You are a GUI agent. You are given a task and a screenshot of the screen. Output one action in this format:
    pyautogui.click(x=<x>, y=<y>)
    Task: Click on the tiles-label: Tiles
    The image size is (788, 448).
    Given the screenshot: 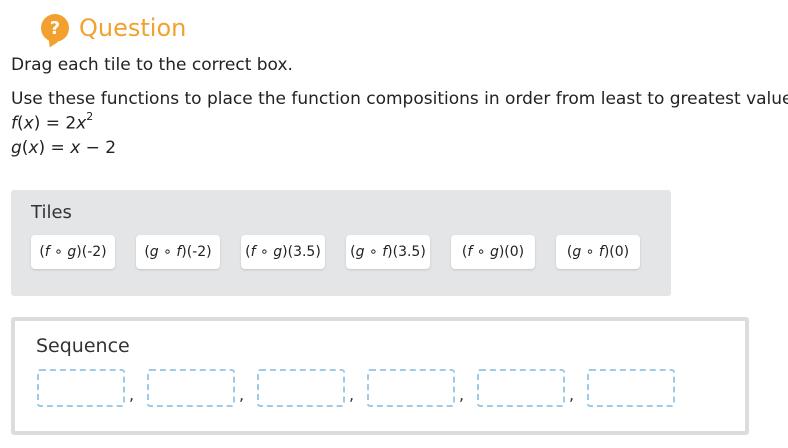 What is the action you would take?
    pyautogui.click(x=51, y=212)
    